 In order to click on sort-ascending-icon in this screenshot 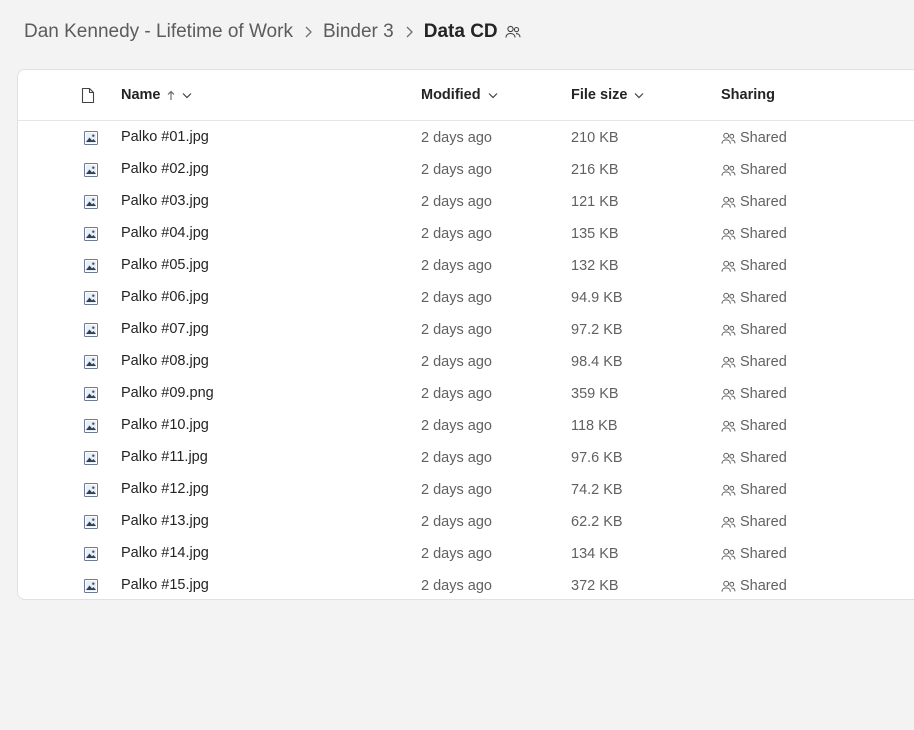, I will do `click(171, 95)`.